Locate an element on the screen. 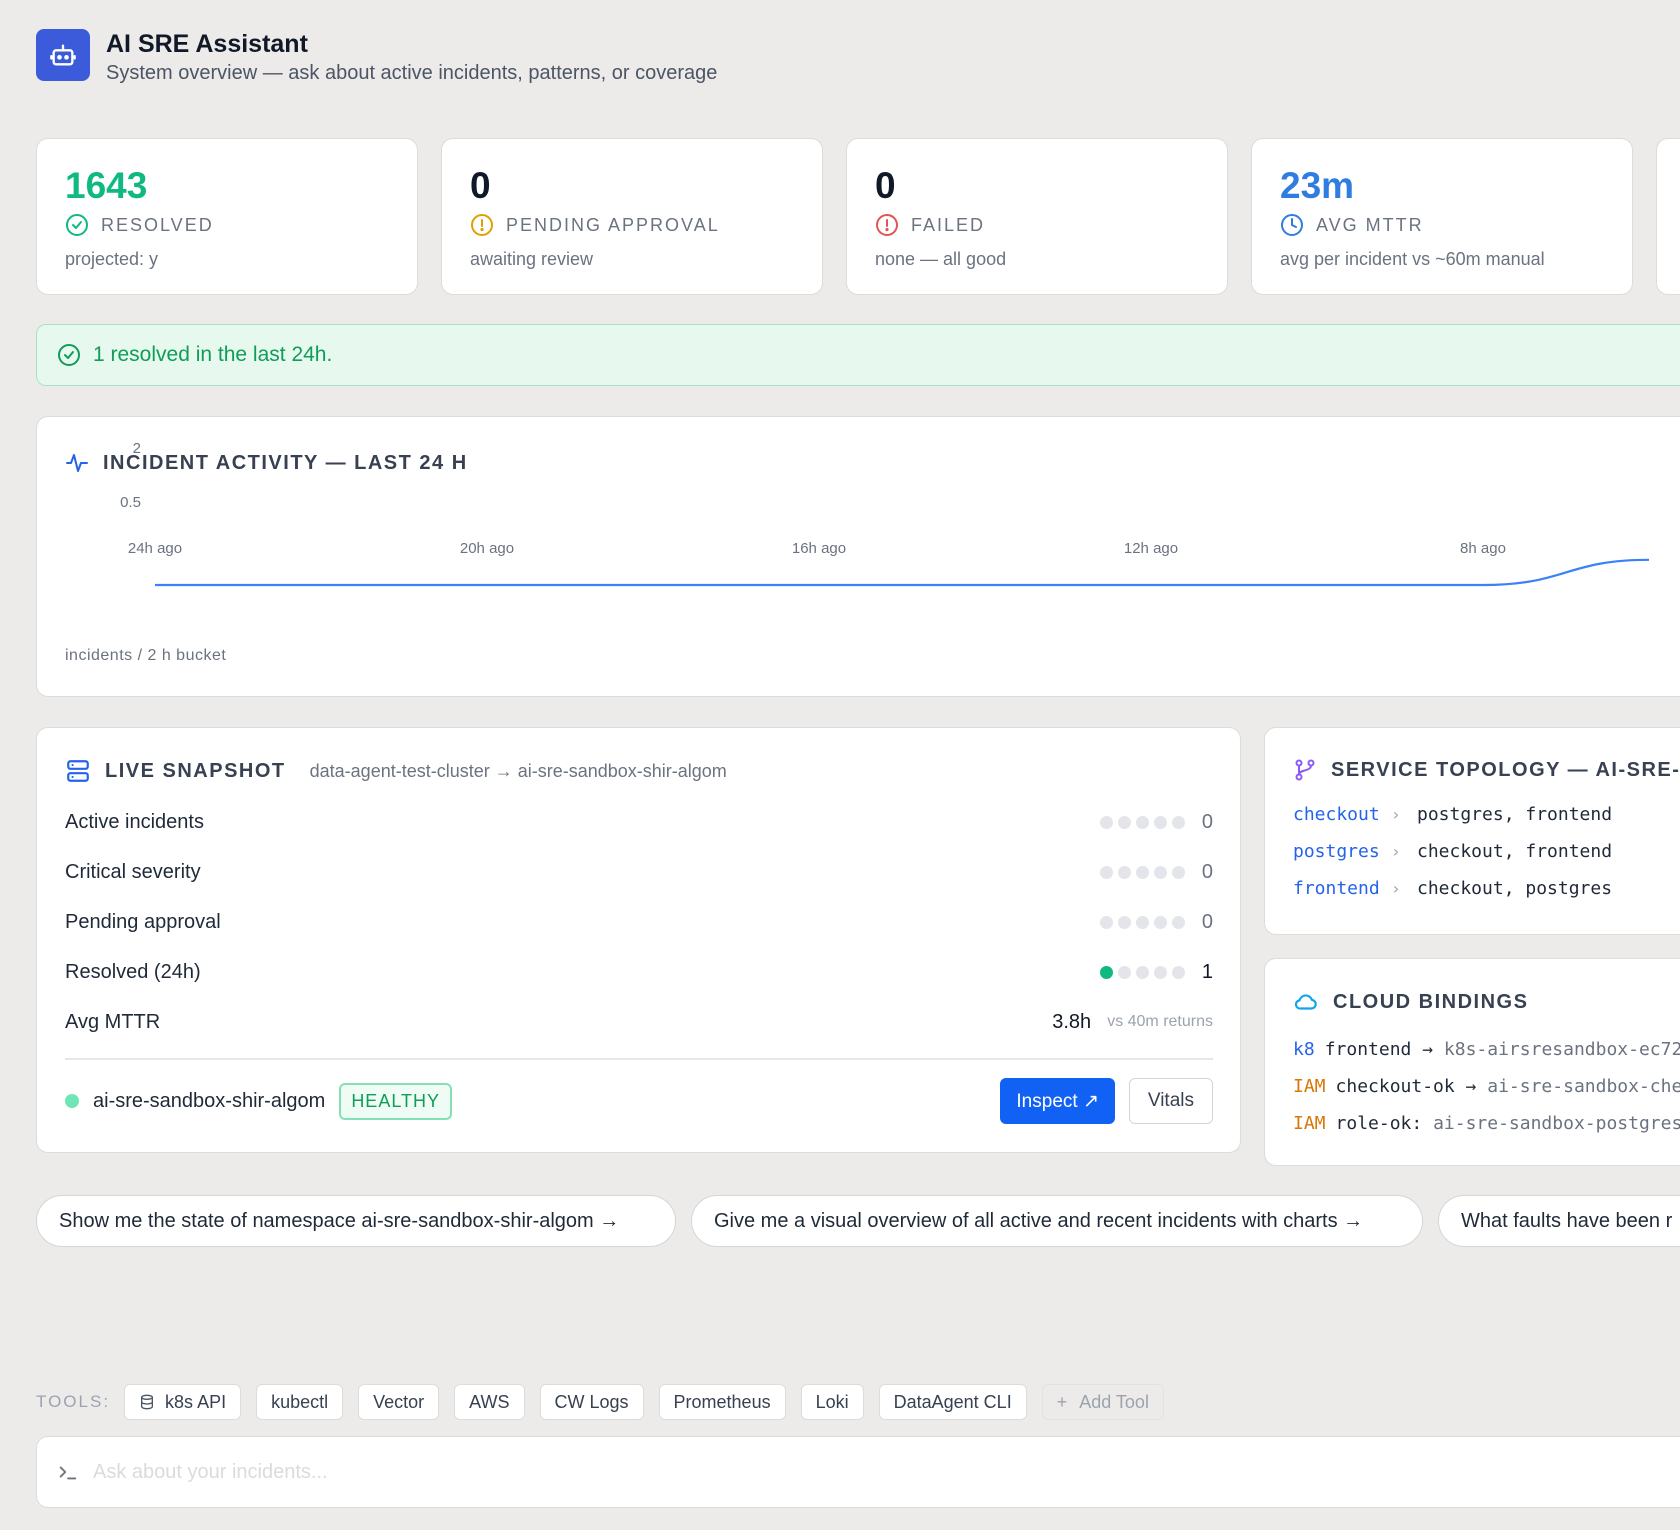 The width and height of the screenshot is (1680, 1530). stat-label: RESOLVED is located at coordinates (157, 224).